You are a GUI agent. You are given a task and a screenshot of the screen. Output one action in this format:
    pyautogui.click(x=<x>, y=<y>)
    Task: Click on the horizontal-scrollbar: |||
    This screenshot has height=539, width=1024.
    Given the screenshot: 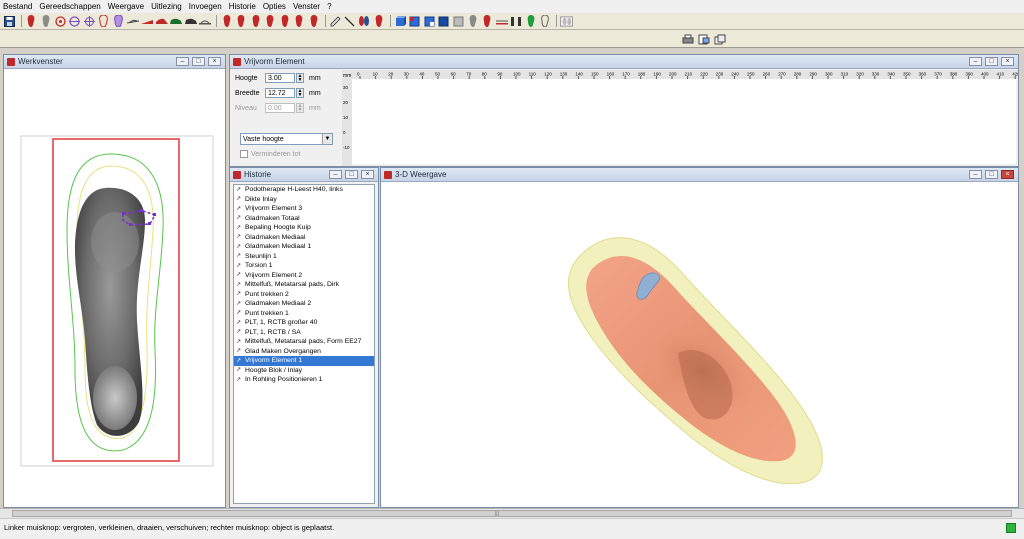 What is the action you would take?
    pyautogui.click(x=512, y=513)
    